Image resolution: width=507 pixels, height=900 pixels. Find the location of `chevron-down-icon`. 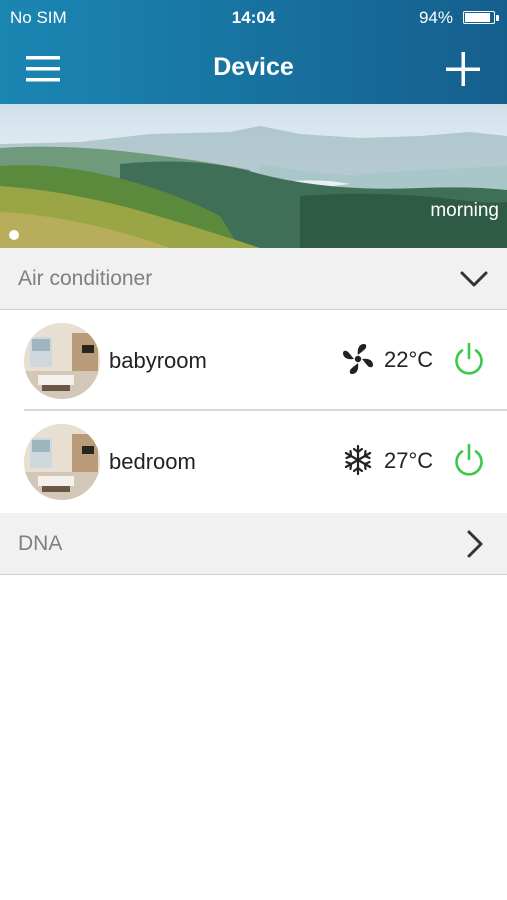

chevron-down-icon is located at coordinates (474, 279).